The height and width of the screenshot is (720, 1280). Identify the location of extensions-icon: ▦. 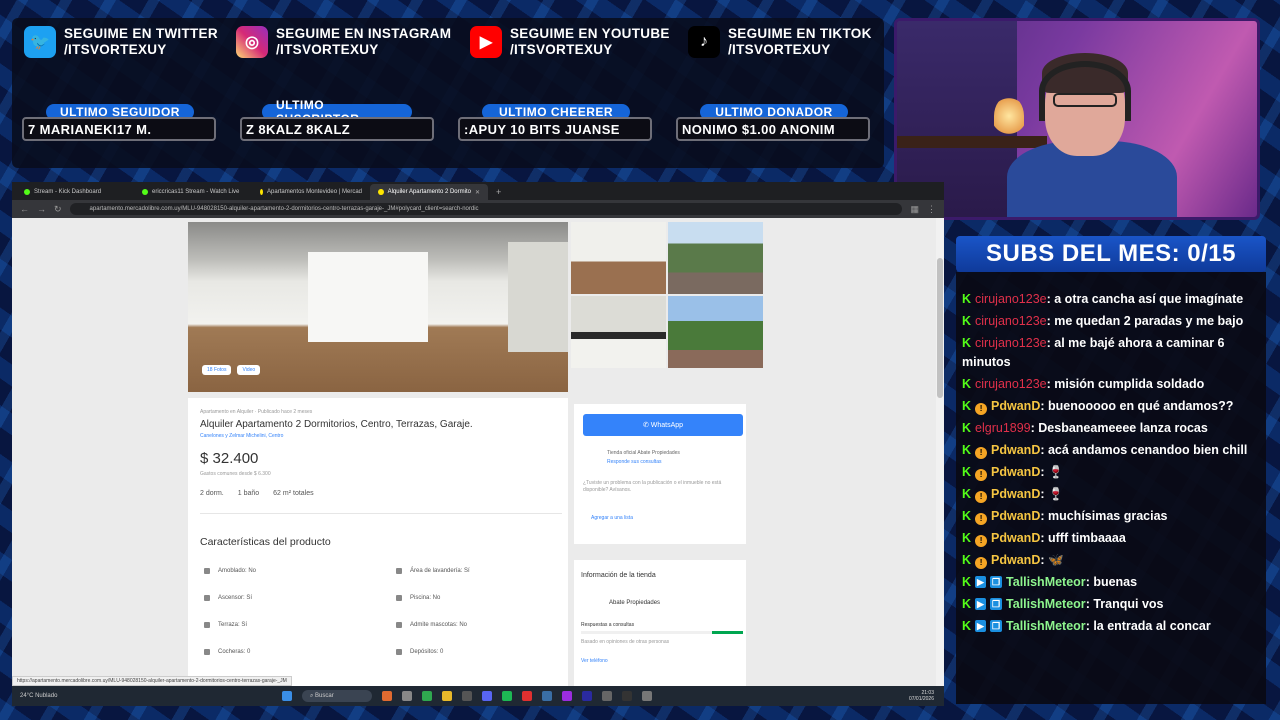
(914, 209).